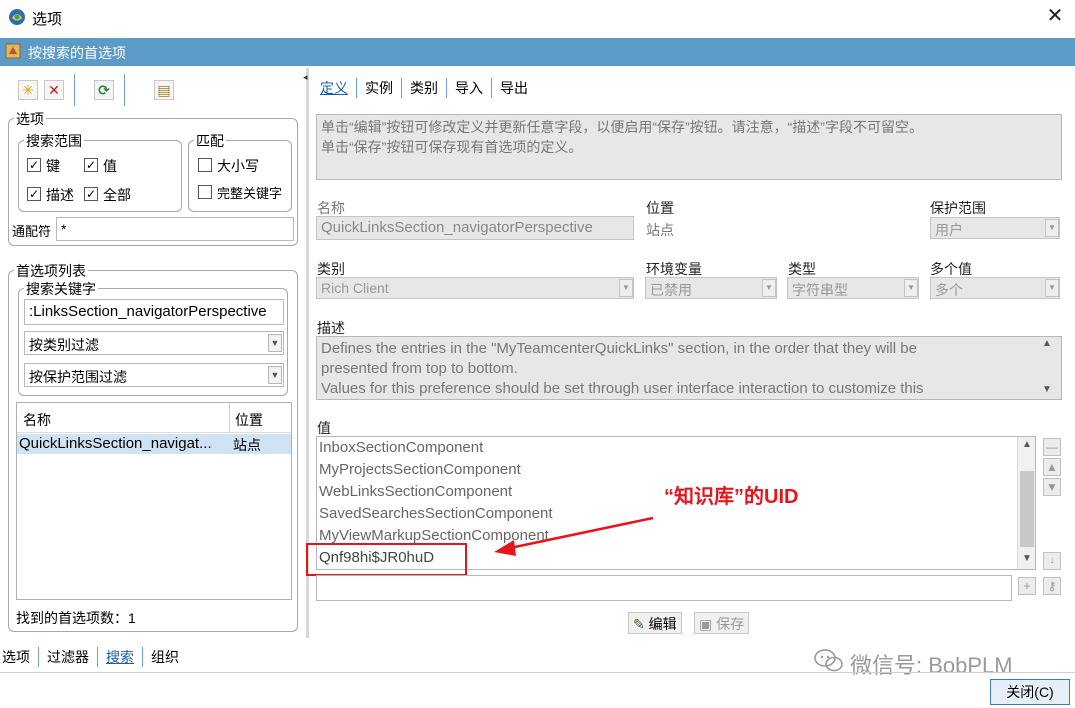 The image size is (1075, 708). What do you see at coordinates (664, 588) in the screenshot?
I see `new-value-input` at bounding box center [664, 588].